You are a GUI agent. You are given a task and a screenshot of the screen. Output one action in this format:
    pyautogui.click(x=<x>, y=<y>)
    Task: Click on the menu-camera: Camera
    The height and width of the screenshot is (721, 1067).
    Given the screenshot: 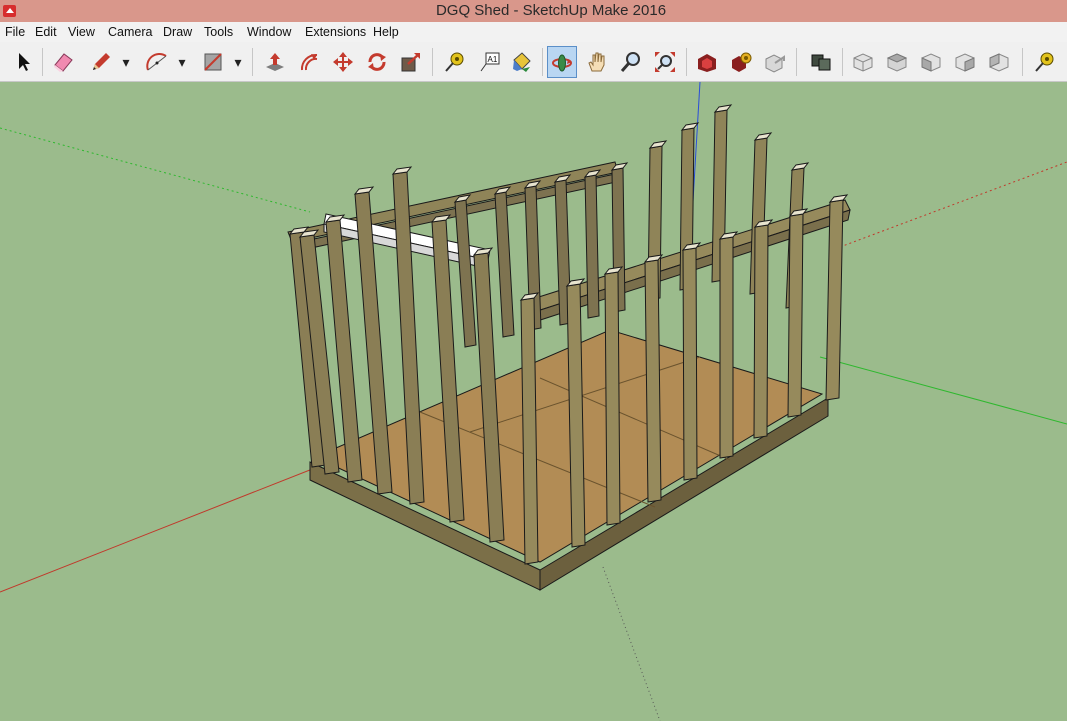 What is the action you would take?
    pyautogui.click(x=130, y=32)
    